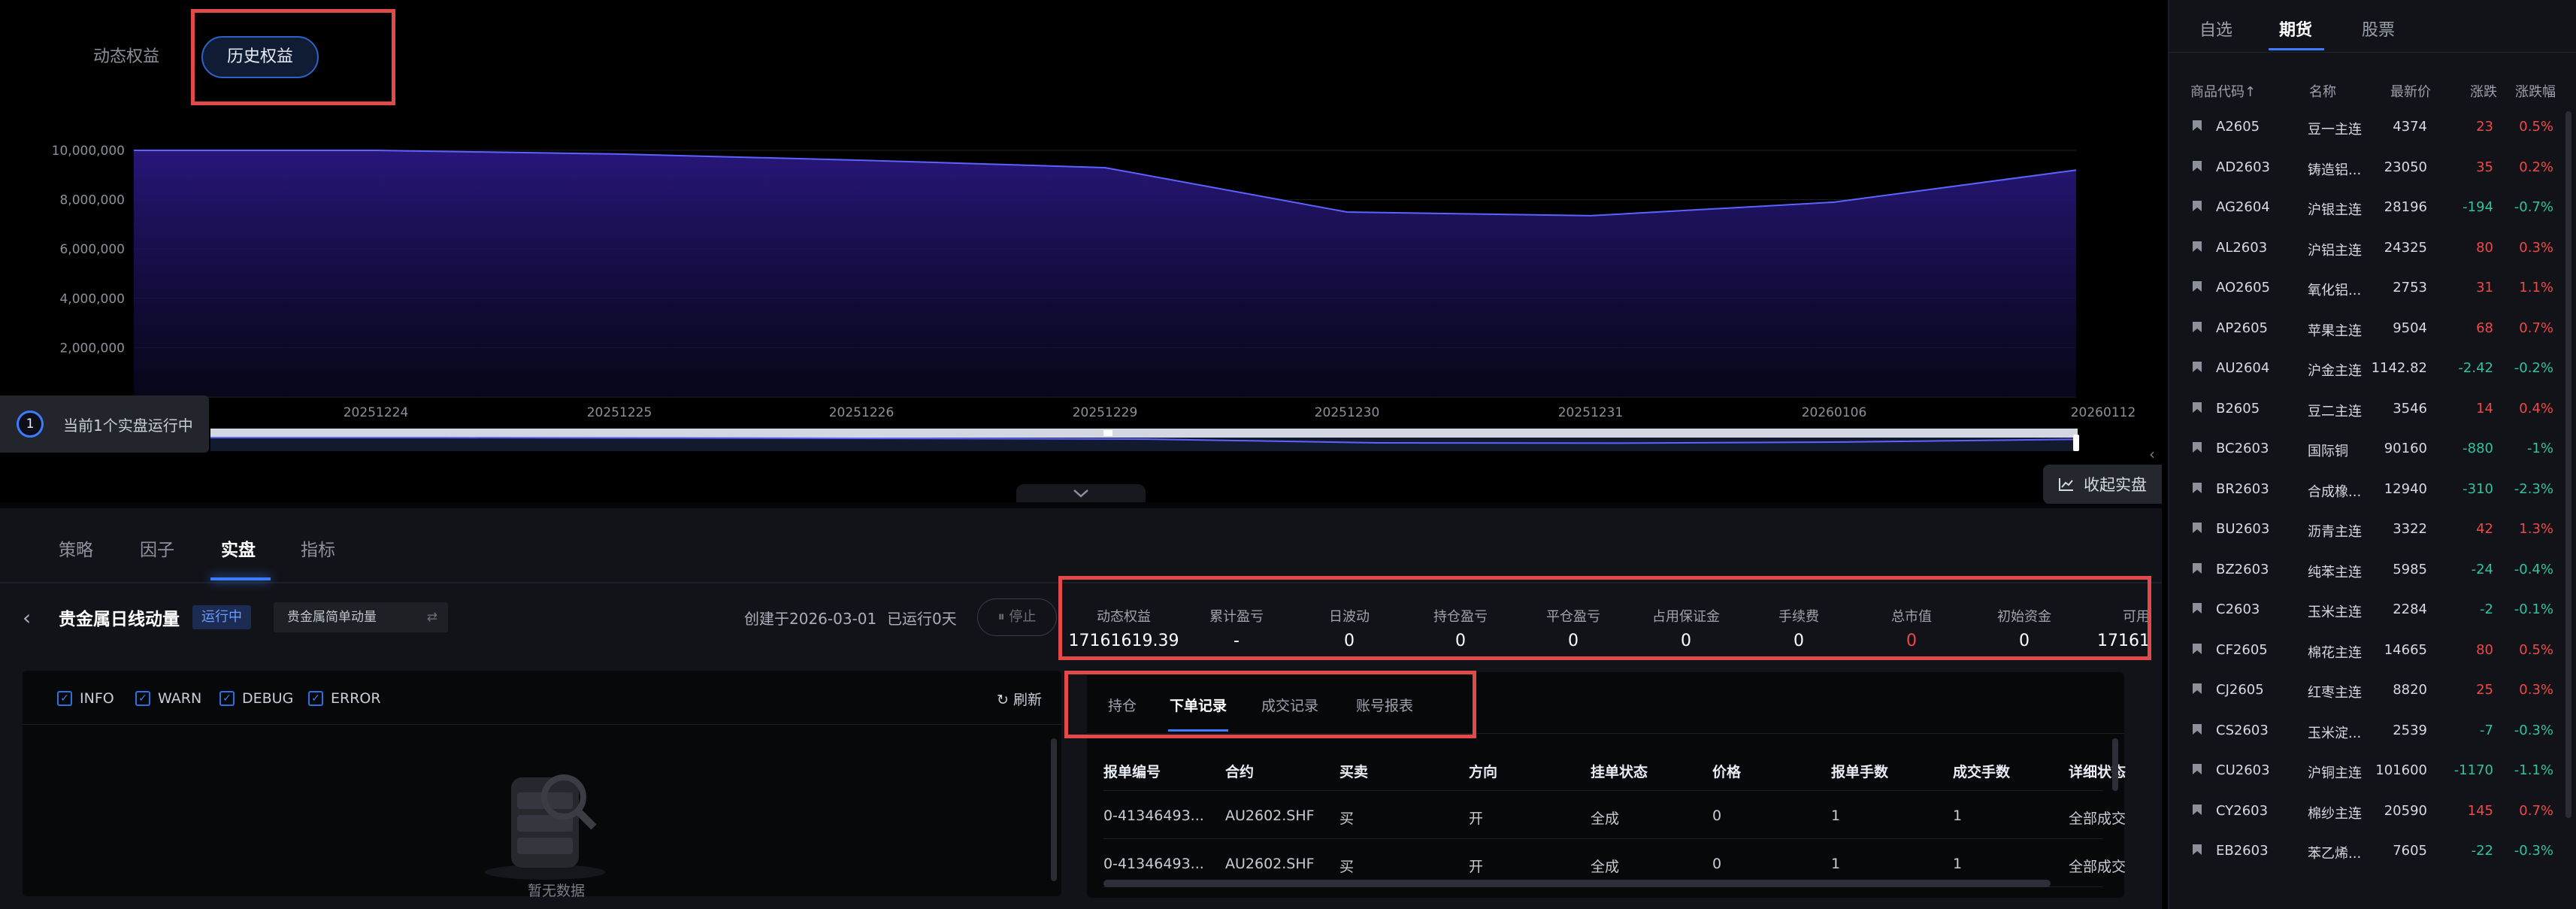 This screenshot has width=2576, height=909. I want to click on watchlist-change: 14, so click(2484, 408).